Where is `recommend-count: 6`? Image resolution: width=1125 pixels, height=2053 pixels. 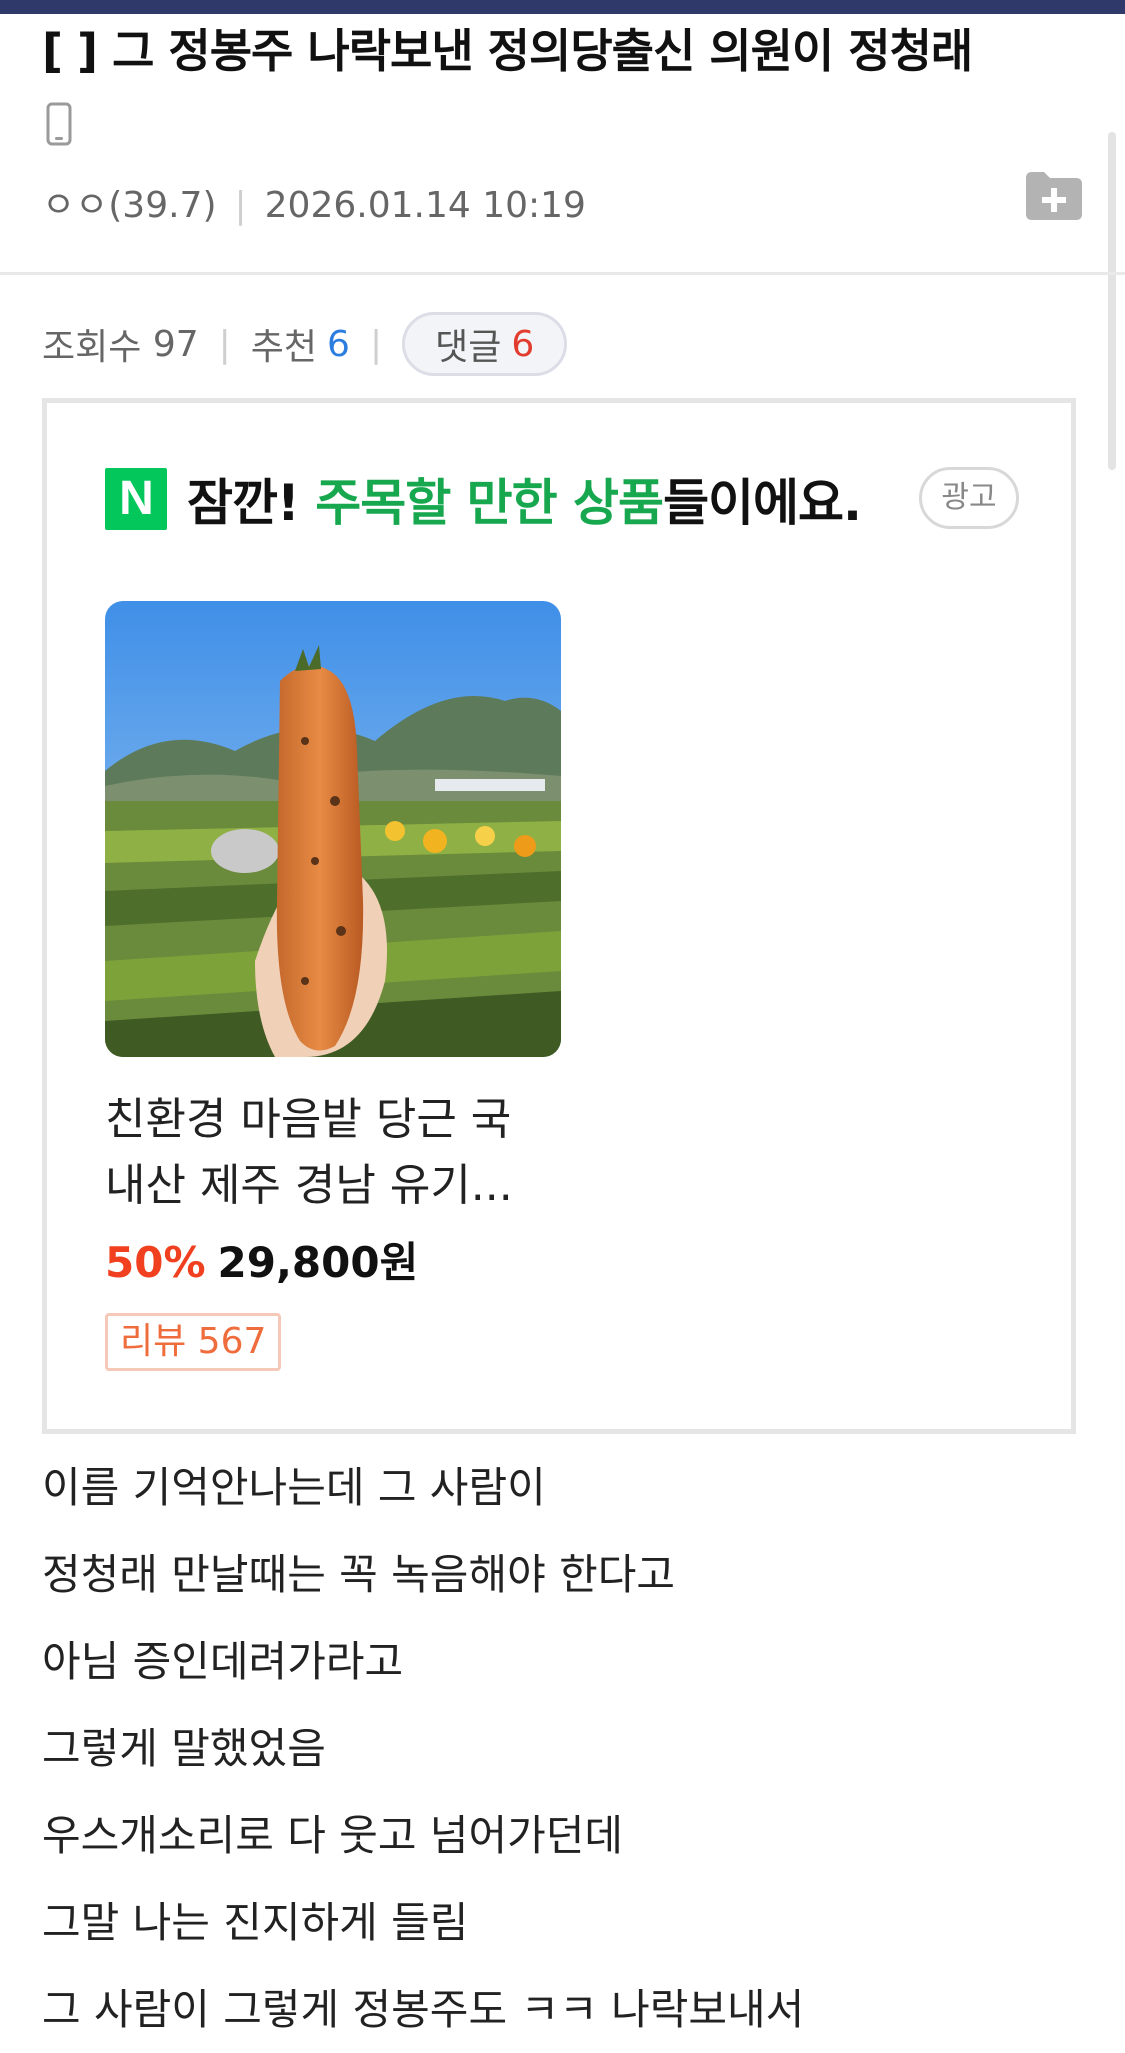 recommend-count: 6 is located at coordinates (338, 344).